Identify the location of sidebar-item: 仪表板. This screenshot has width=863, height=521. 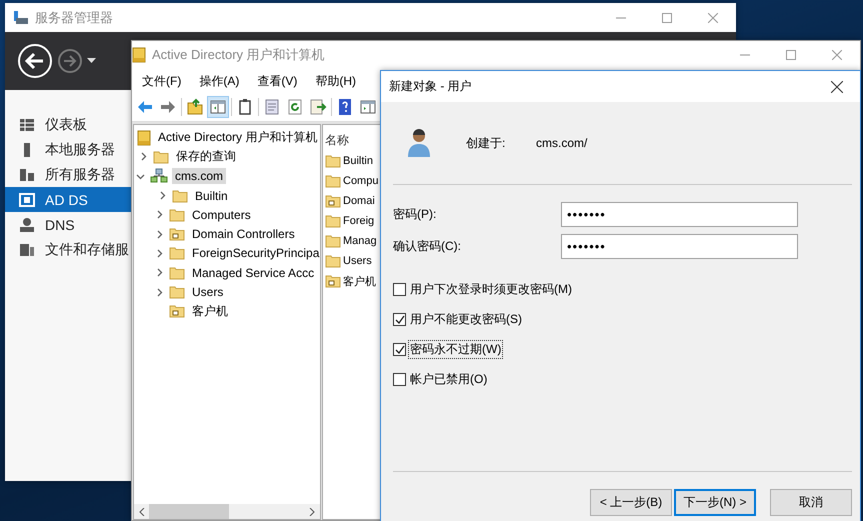
(68, 124).